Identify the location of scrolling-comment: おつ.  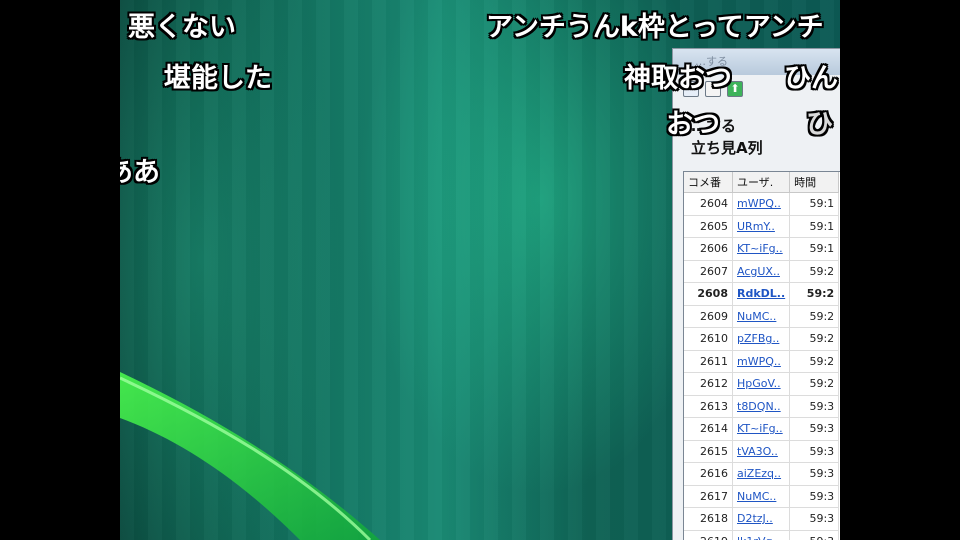
(693, 124).